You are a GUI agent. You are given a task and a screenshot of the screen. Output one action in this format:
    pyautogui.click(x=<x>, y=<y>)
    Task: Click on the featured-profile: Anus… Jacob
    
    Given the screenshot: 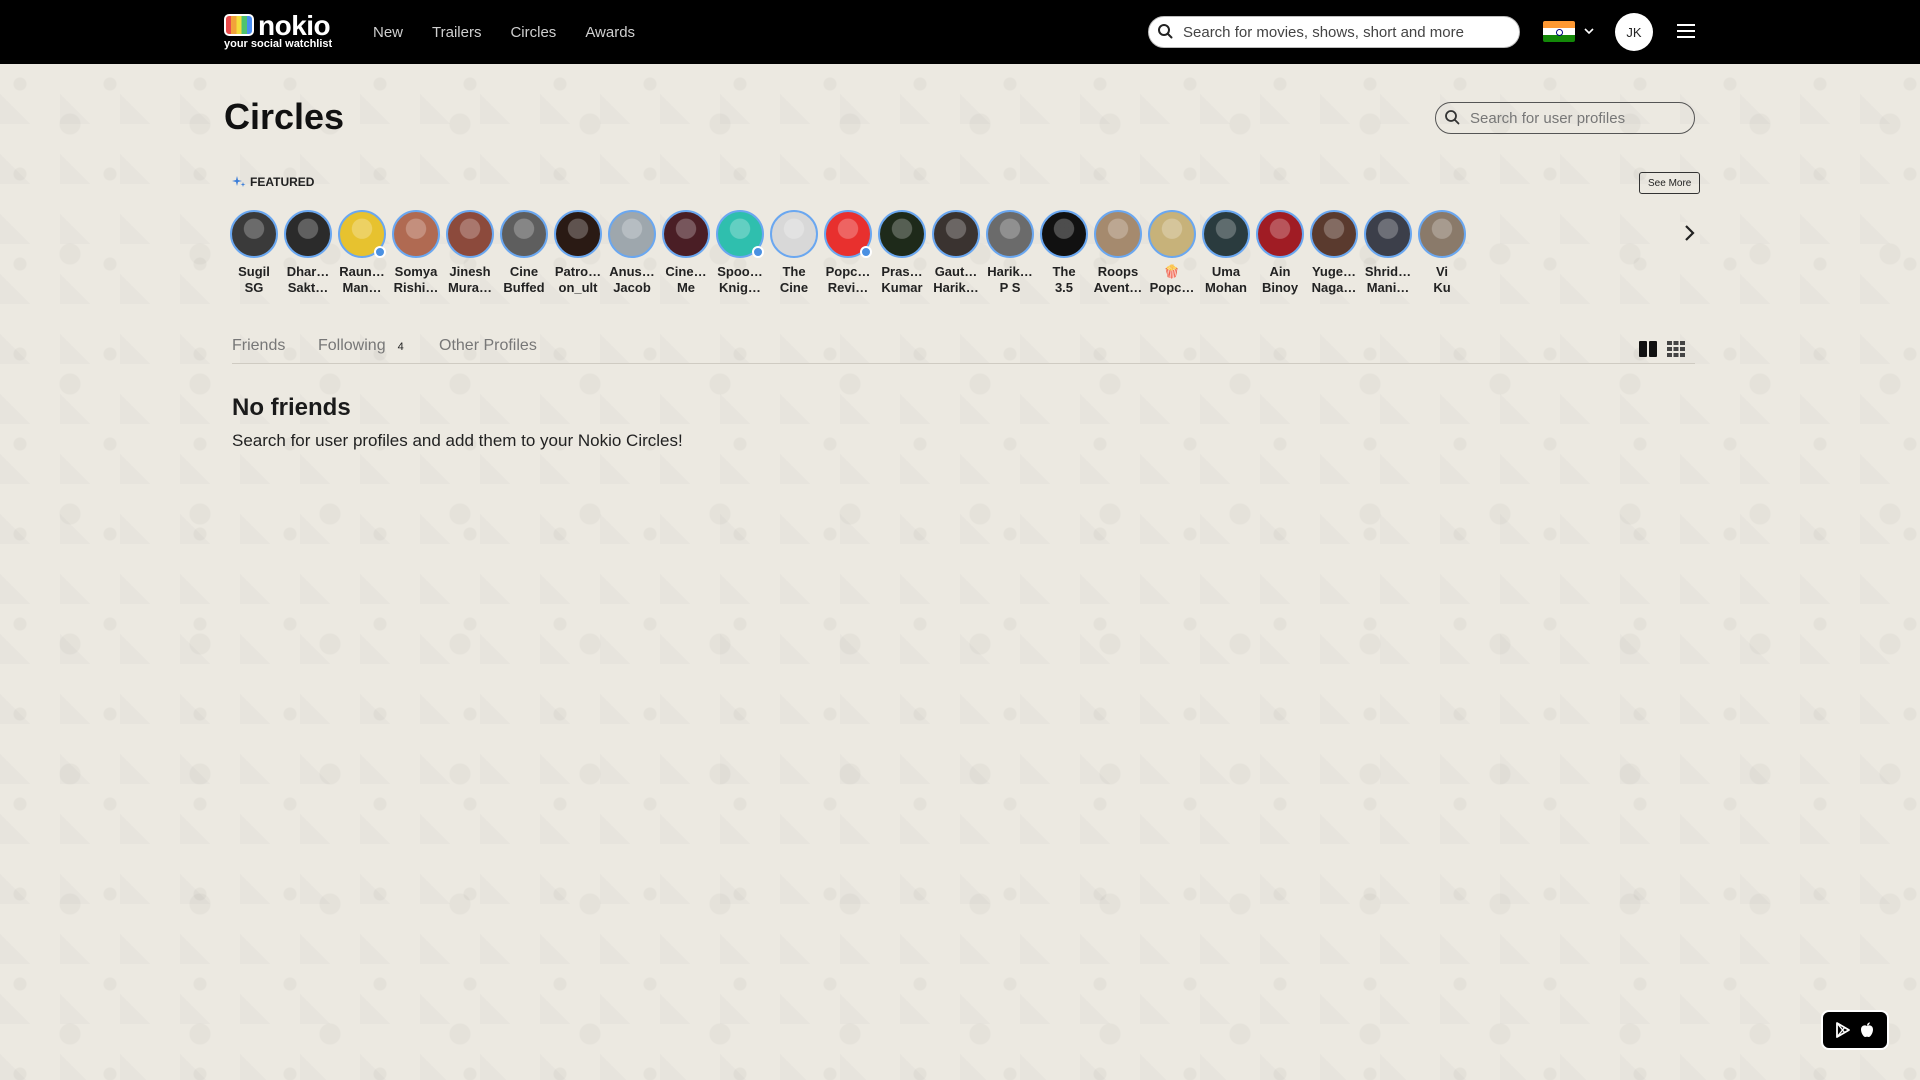 What is the action you would take?
    pyautogui.click(x=632, y=253)
    